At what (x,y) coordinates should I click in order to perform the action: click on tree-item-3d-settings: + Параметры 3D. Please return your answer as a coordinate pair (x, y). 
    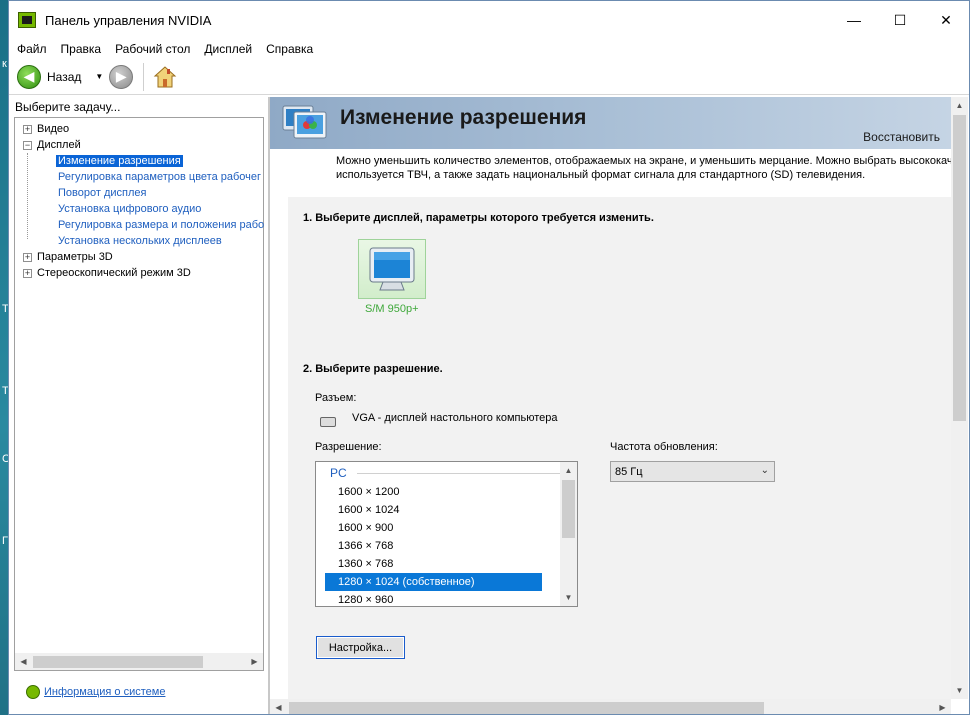
    Looking at the image, I should click on (144, 257).